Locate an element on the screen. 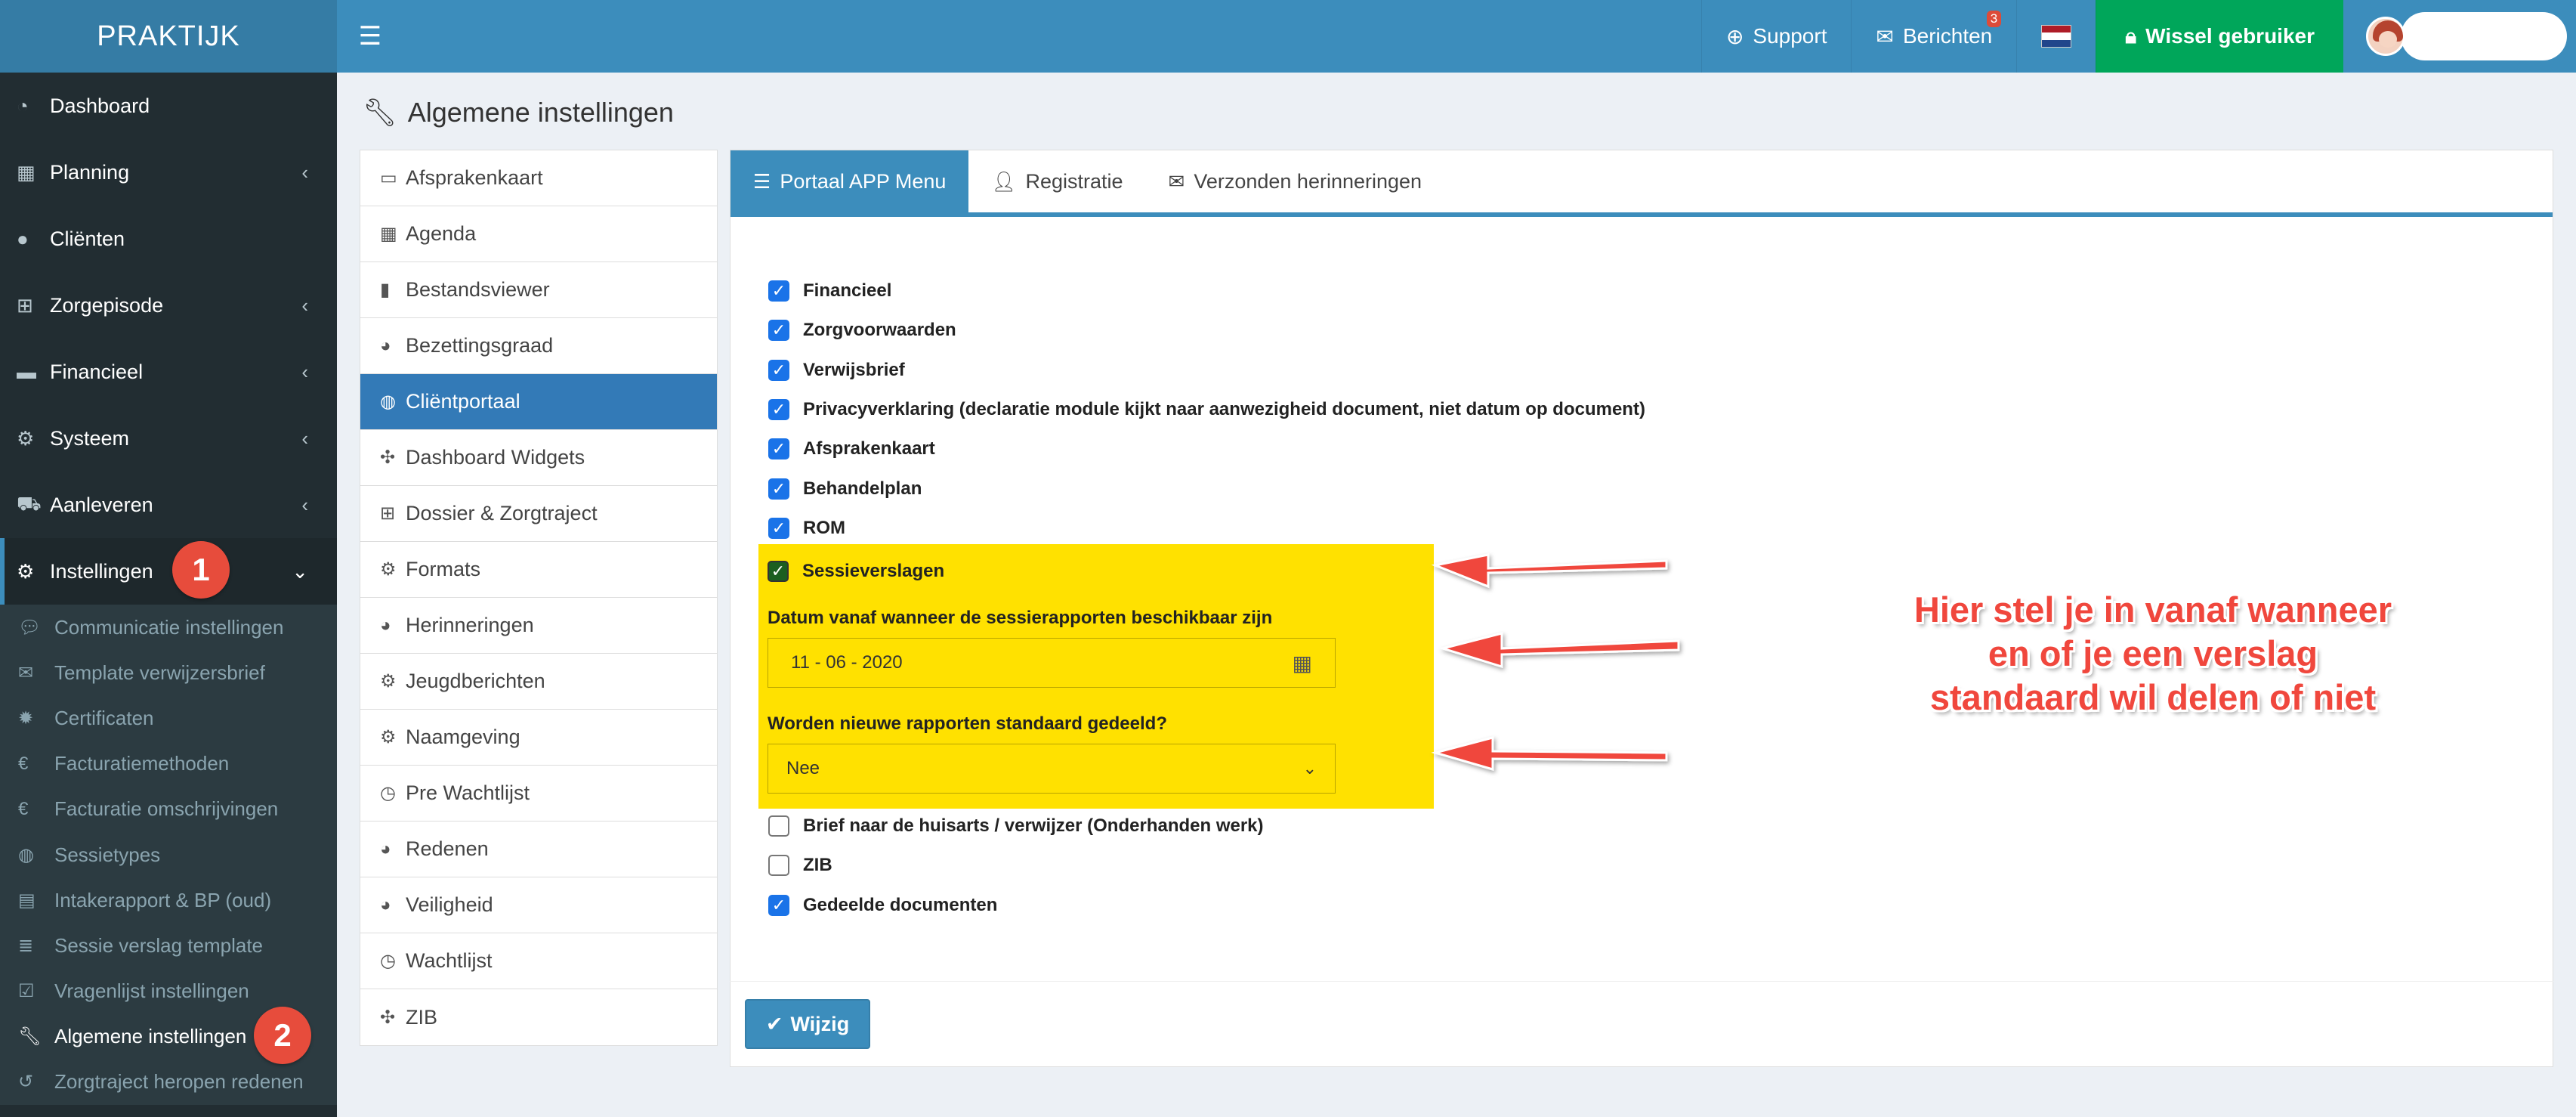 Image resolution: width=2576 pixels, height=1117 pixels. step-marker-2: 2 is located at coordinates (282, 1036).